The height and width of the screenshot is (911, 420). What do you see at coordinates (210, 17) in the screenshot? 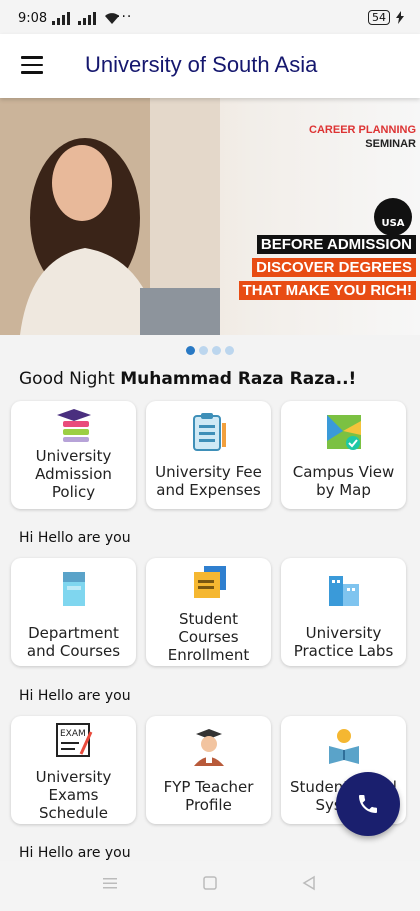
I see `status-bar: 9:08 ··· 54` at bounding box center [210, 17].